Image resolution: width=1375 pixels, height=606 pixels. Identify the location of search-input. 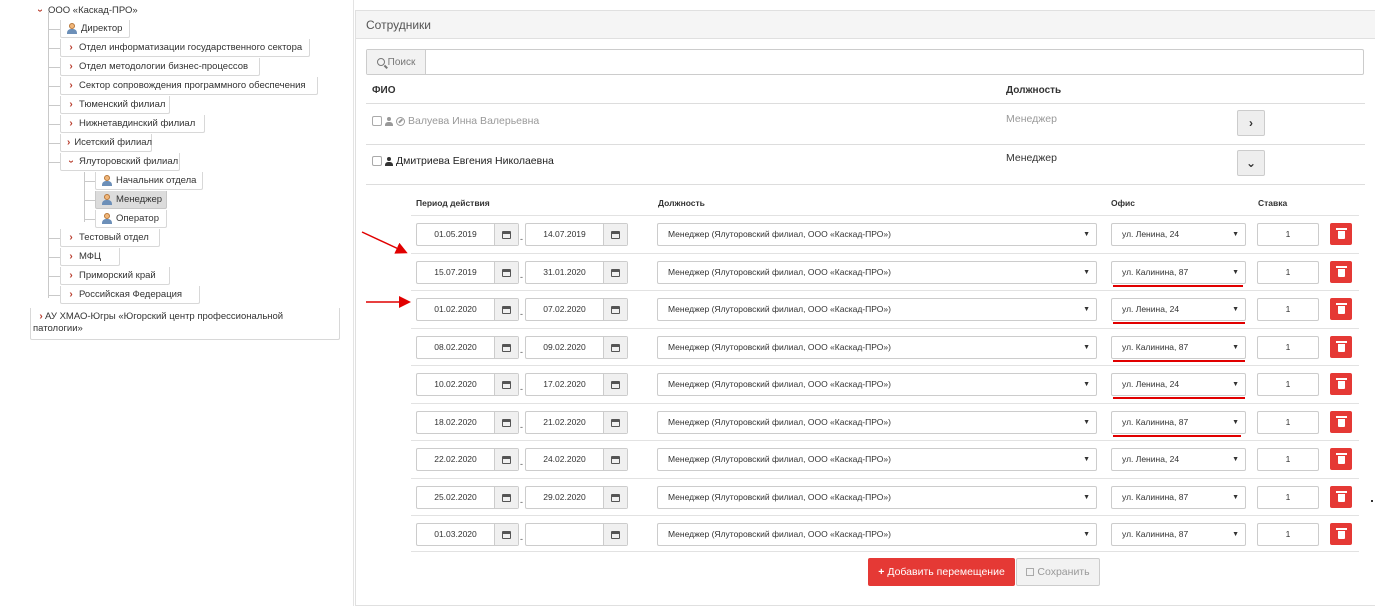
(895, 62).